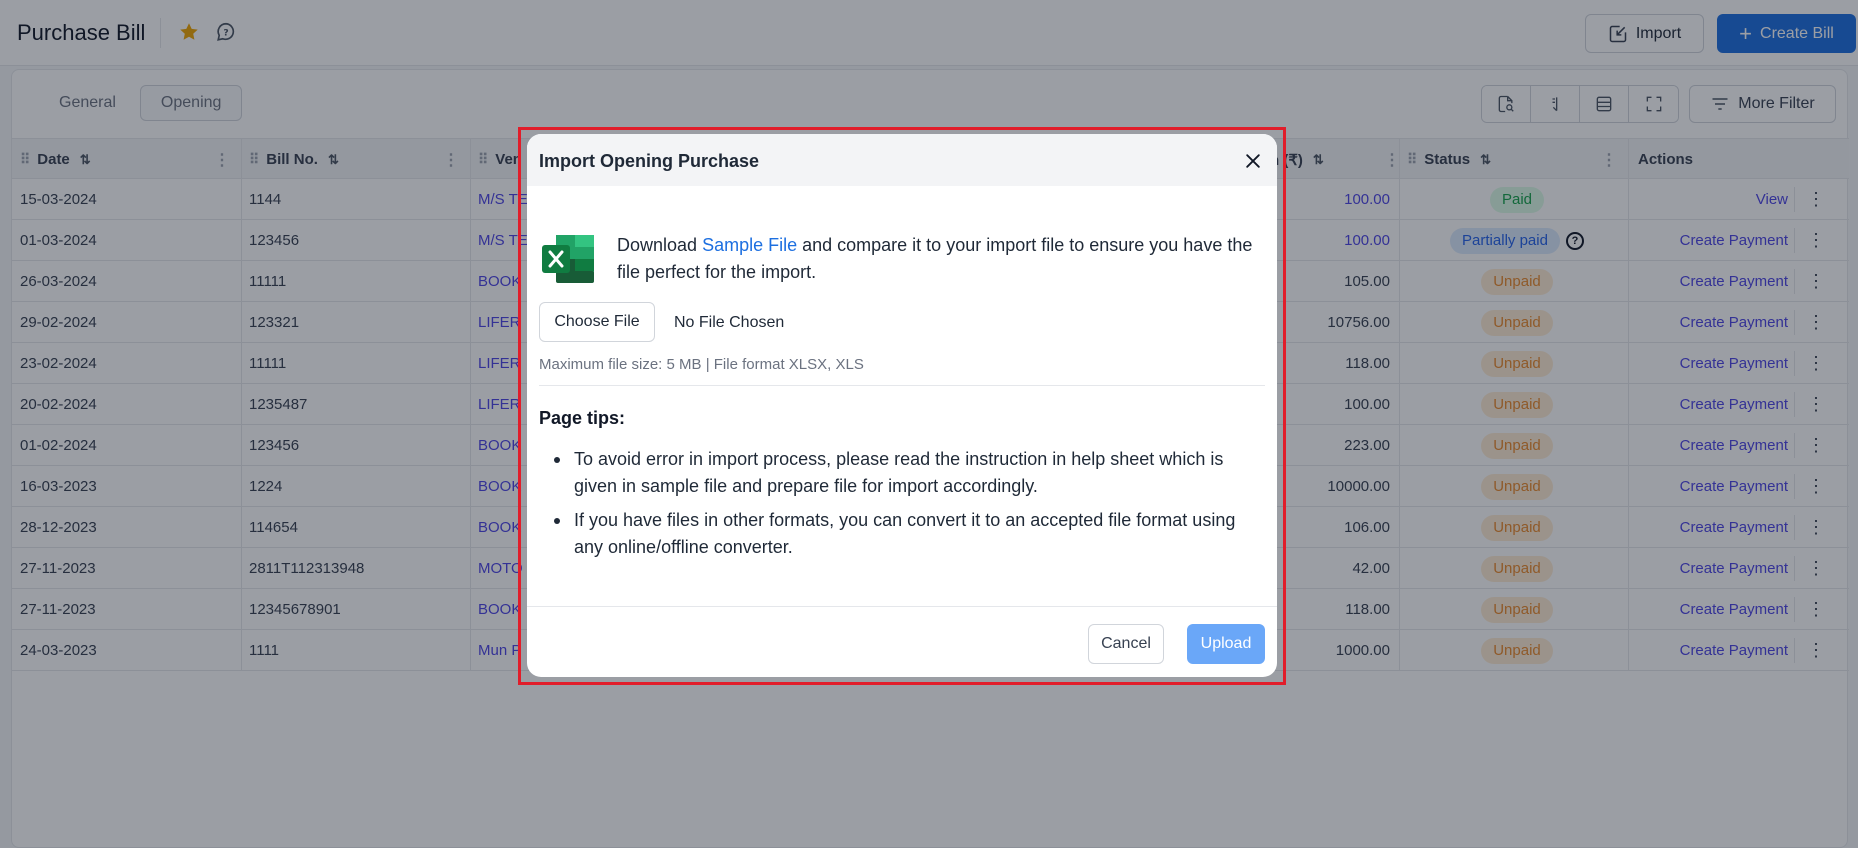 The image size is (1858, 848). Describe the element at coordinates (1126, 644) in the screenshot. I see `cancel-button: Cancel` at that location.